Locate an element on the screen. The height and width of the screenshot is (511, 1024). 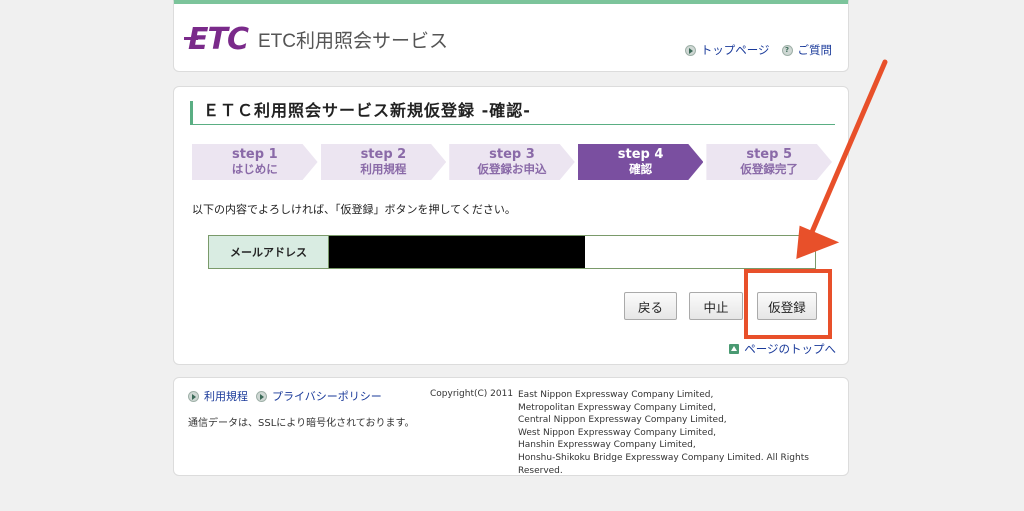
step-number: step 1 is located at coordinates (254, 154).